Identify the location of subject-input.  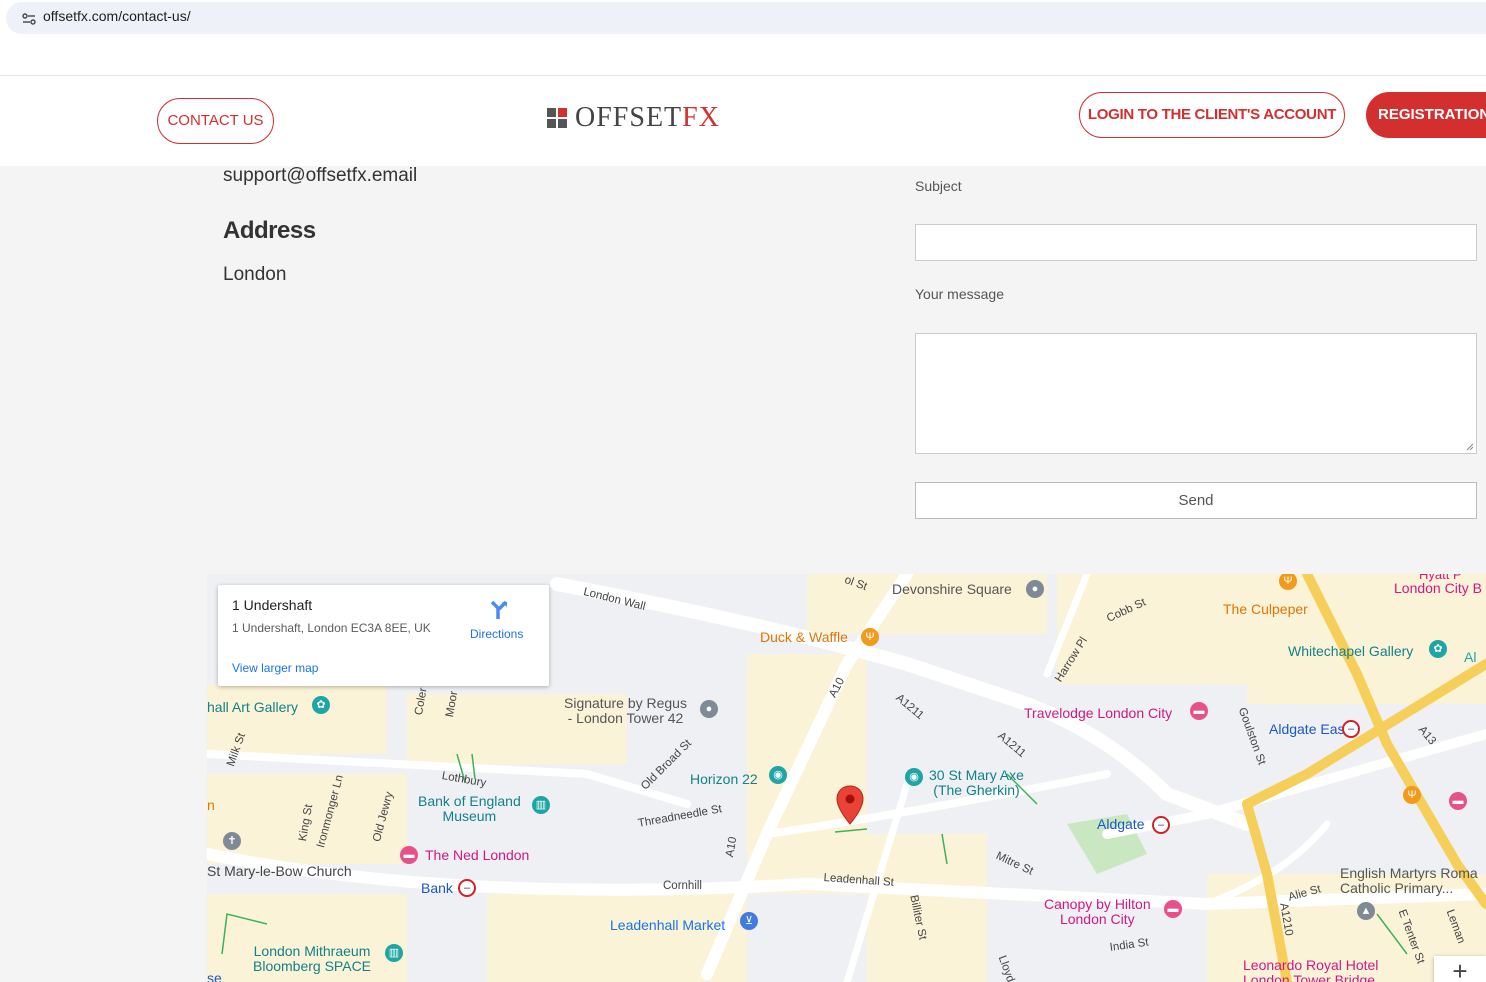
(1196, 242).